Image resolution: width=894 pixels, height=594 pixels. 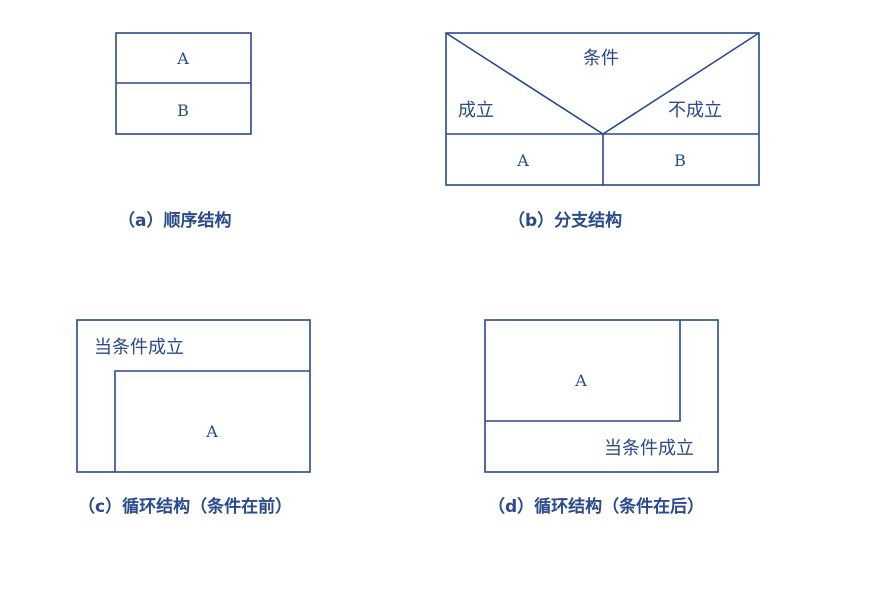 What do you see at coordinates (174, 220) in the screenshot?
I see `sequence-caption: （a）顺序结构` at bounding box center [174, 220].